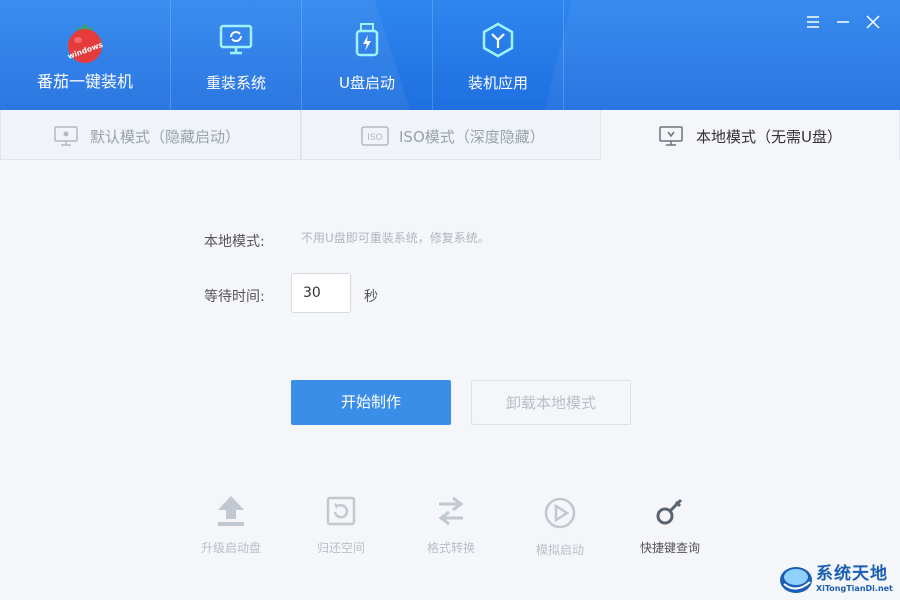  Describe the element at coordinates (769, 137) in the screenshot. I see `tab-label: 本地模式（无需U盘）` at that location.